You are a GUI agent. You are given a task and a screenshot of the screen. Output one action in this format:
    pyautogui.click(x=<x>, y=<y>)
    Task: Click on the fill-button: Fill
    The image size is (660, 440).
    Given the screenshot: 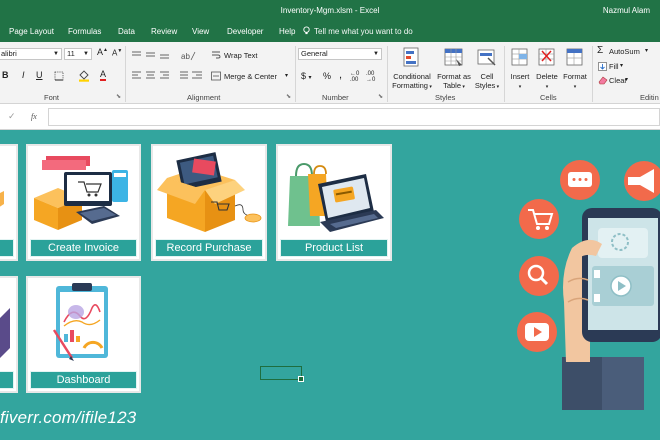 What is the action you would take?
    pyautogui.click(x=614, y=66)
    